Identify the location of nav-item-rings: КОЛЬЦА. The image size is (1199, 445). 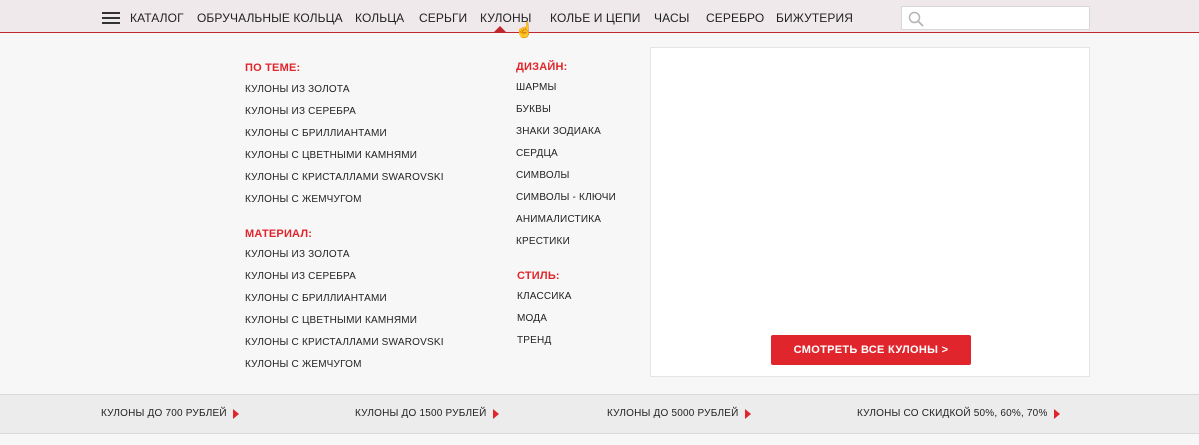
(379, 18).